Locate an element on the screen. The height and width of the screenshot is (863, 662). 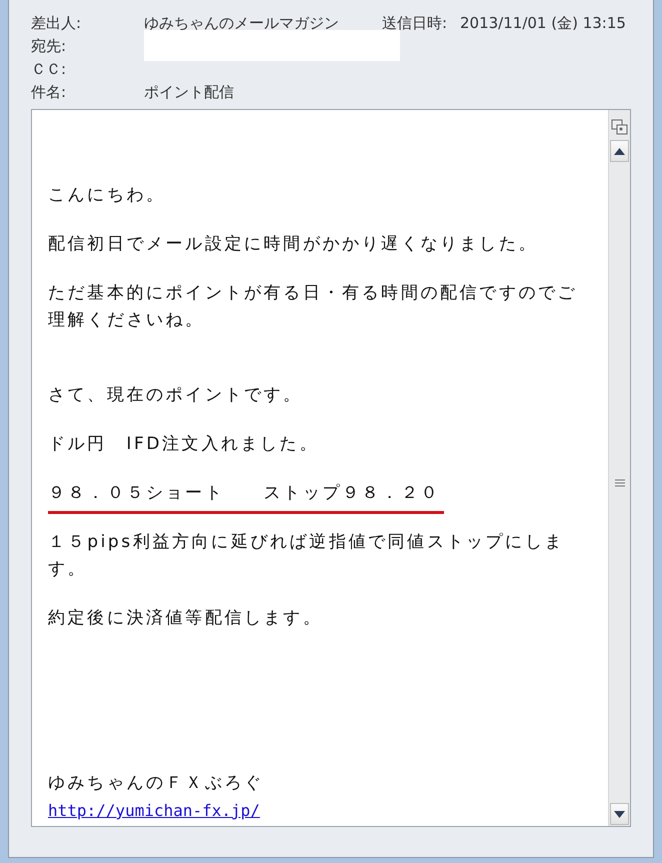
field-label: 送信日時: is located at coordinates (415, 23).